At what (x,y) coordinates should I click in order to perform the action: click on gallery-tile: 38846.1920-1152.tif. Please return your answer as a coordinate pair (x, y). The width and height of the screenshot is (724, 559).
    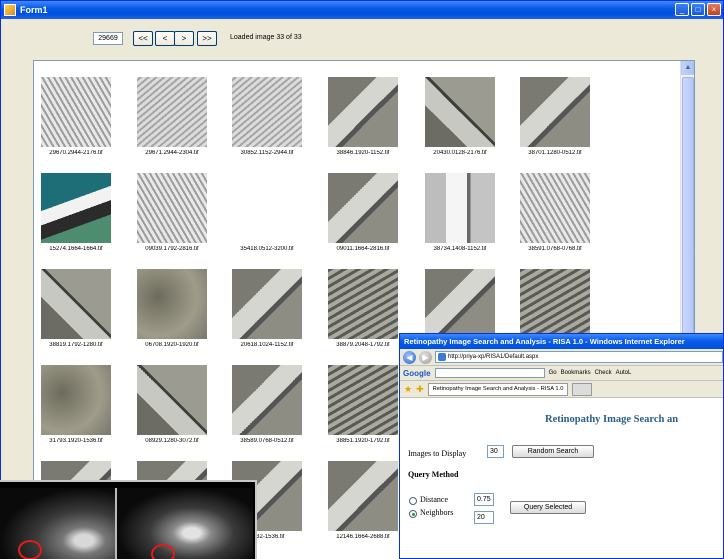
    Looking at the image, I should click on (363, 116).